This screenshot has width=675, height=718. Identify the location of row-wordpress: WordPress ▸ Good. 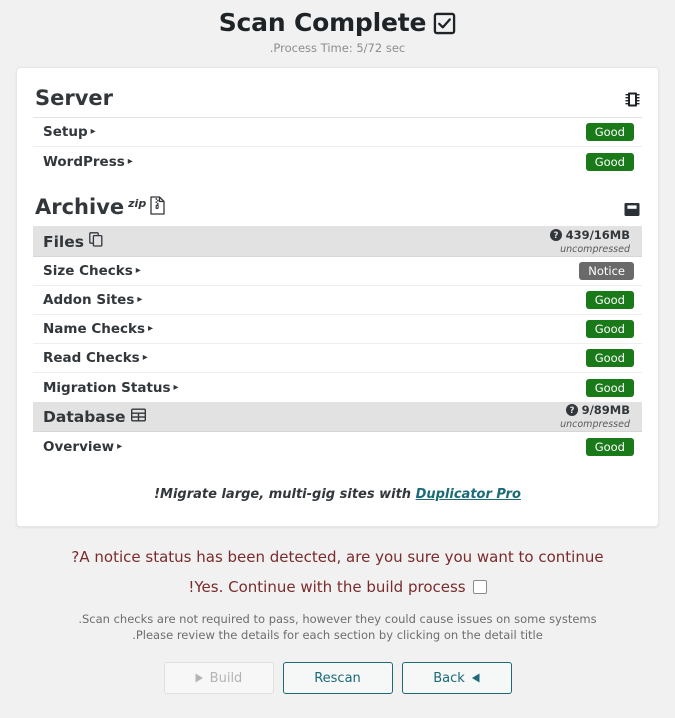
(337, 161).